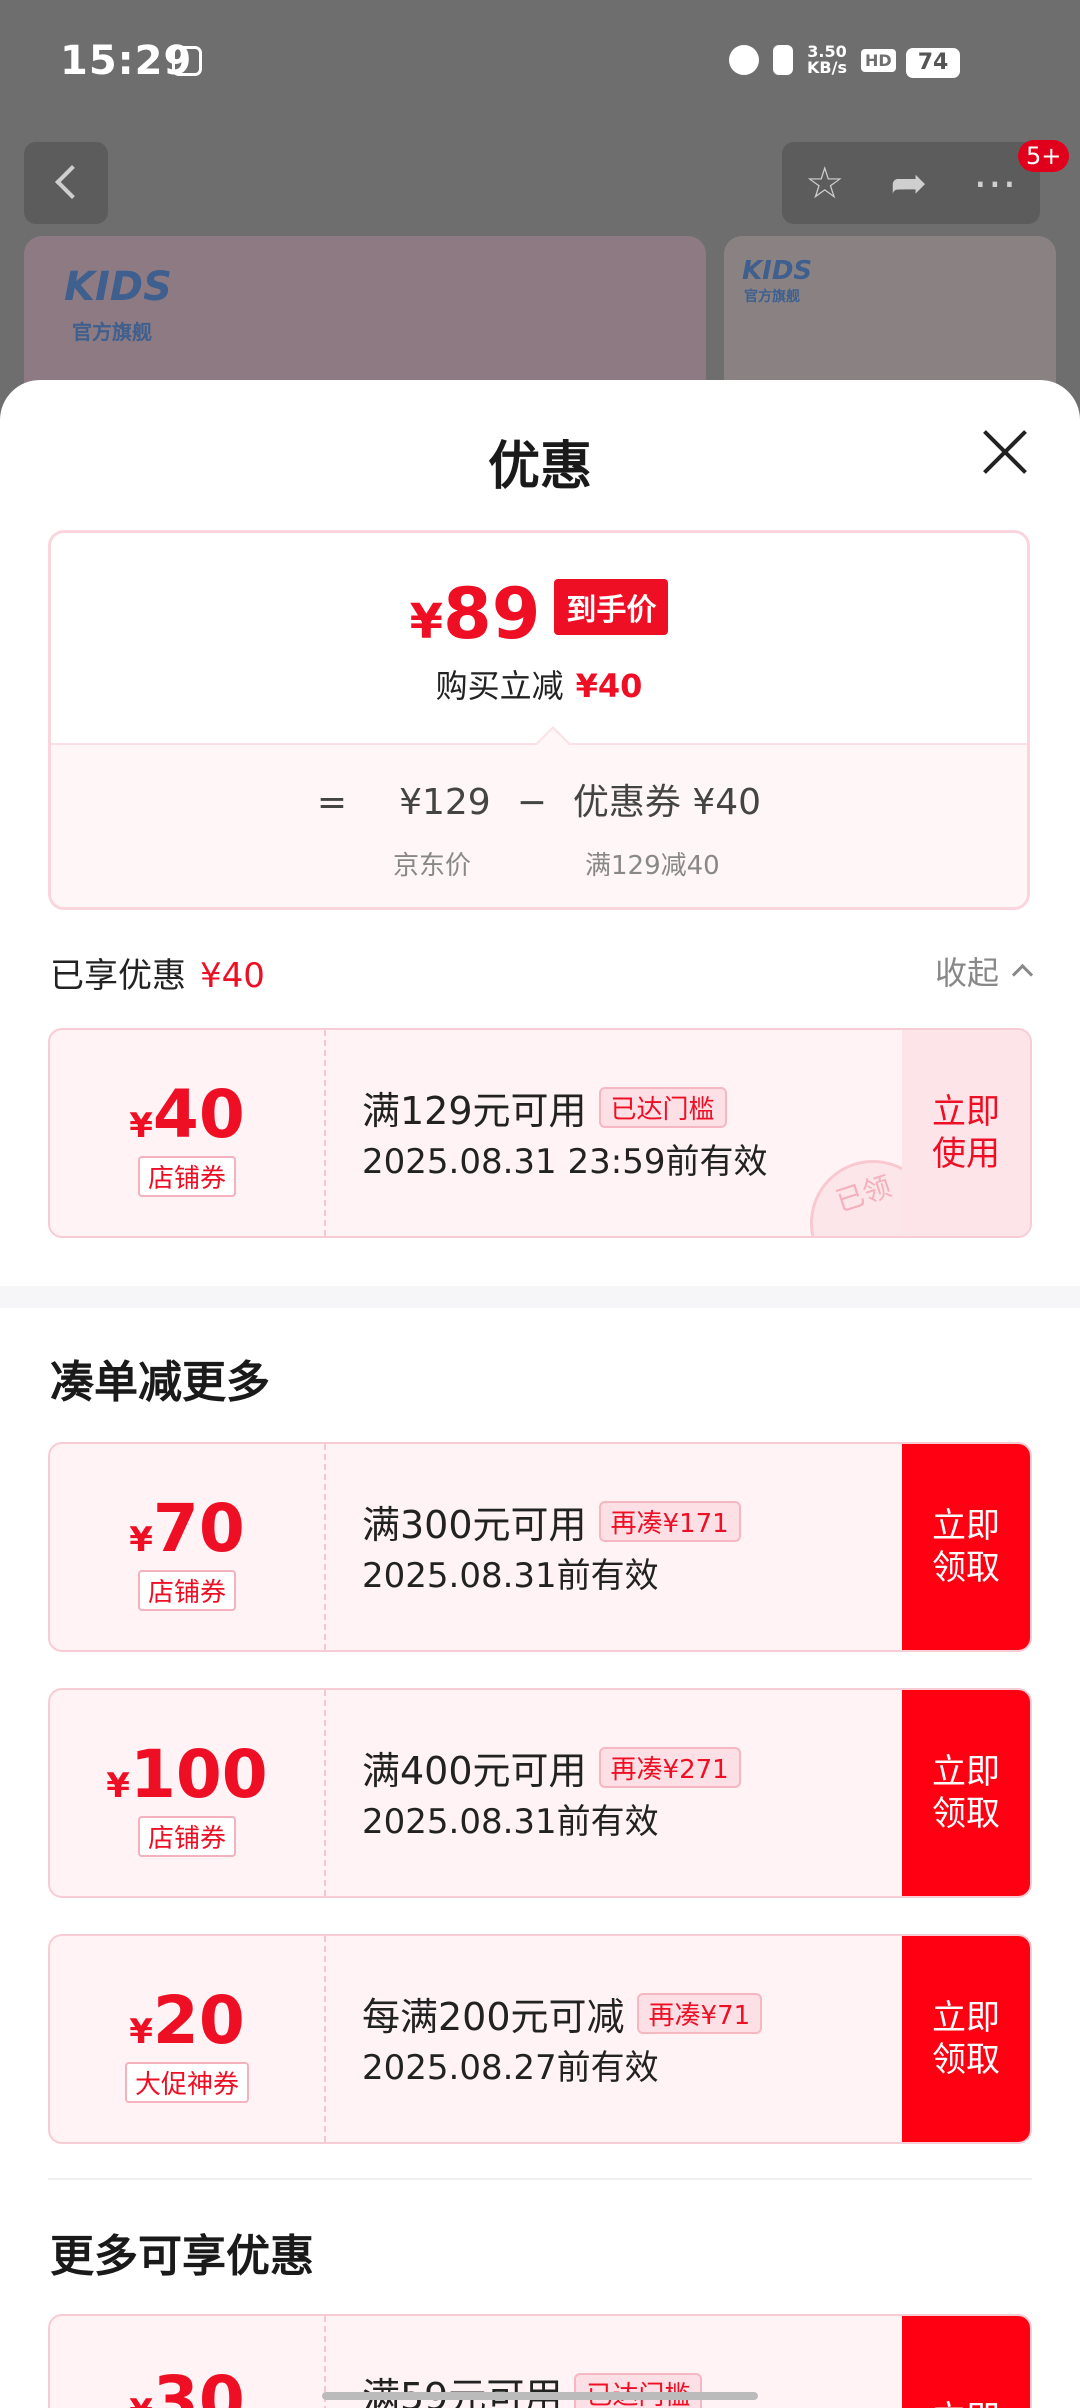  Describe the element at coordinates (699, 2013) in the screenshot. I see `coupon-badge: 再凑¥71` at that location.